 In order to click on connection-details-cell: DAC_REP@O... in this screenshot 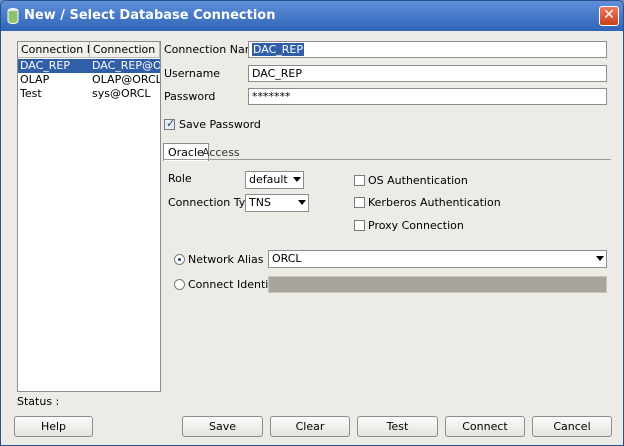, I will do `click(126, 65)`.